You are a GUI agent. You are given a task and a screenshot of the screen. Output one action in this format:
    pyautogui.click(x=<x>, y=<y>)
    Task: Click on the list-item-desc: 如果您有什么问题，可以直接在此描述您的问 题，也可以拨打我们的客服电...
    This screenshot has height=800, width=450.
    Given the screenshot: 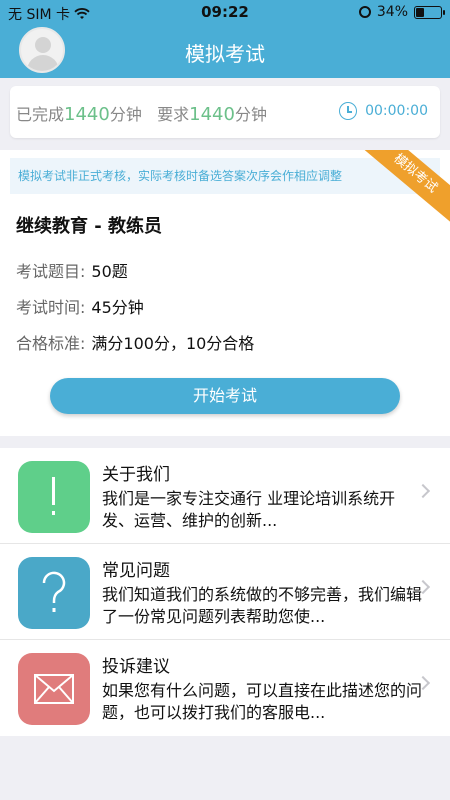 What is the action you would take?
    pyautogui.click(x=262, y=701)
    